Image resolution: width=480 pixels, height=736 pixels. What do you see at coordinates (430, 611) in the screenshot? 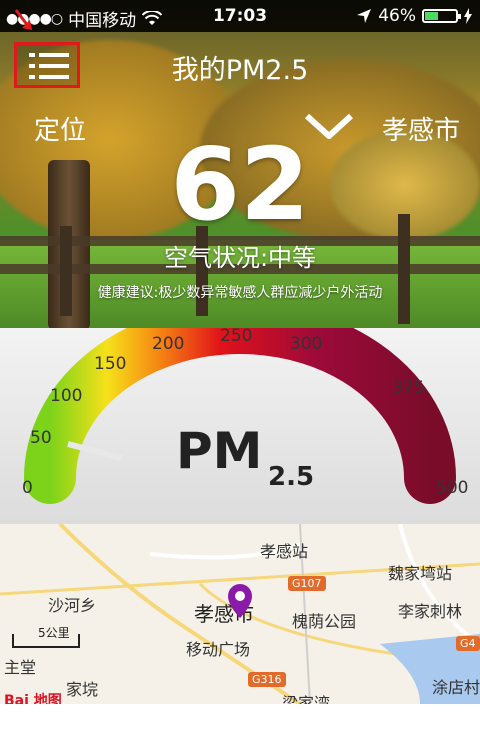
I see `map-label-lijia: 李家刺林` at bounding box center [430, 611].